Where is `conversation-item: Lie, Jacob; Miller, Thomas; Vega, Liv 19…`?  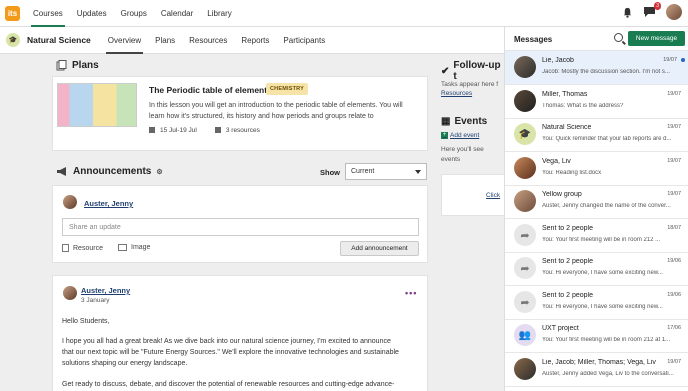 conversation-item: Lie, Jacob; Miller, Thomas; Vega, Liv 19… is located at coordinates (596, 370).